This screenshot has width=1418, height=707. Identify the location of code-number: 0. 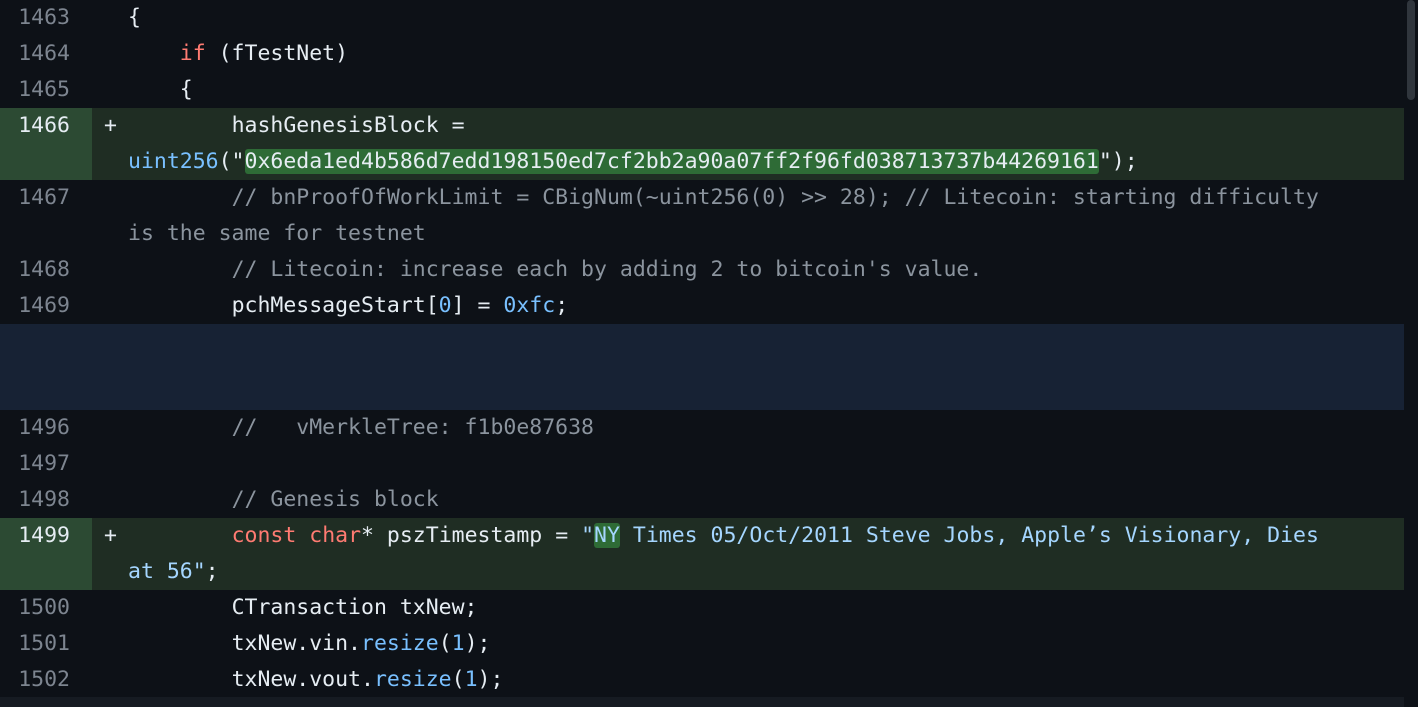
(445, 305).